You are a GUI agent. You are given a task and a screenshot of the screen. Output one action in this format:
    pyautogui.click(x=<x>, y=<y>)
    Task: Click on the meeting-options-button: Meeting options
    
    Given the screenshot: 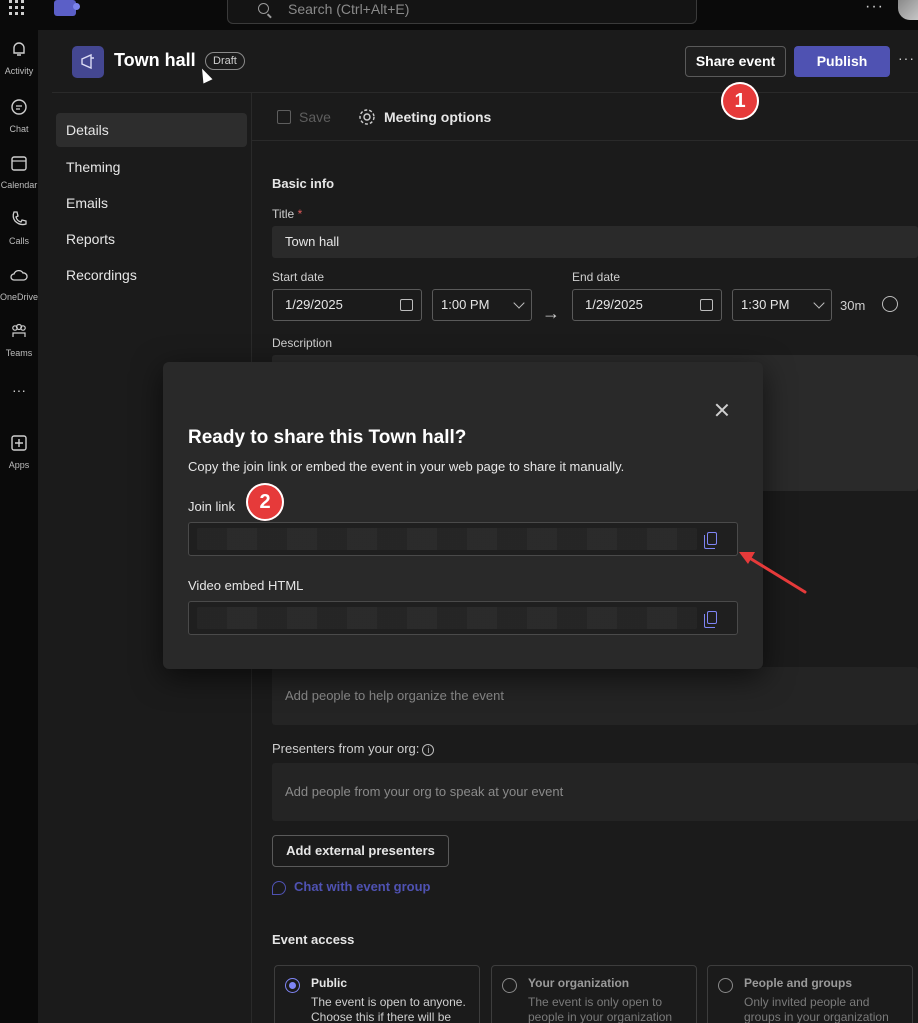 What is the action you would take?
    pyautogui.click(x=437, y=117)
    